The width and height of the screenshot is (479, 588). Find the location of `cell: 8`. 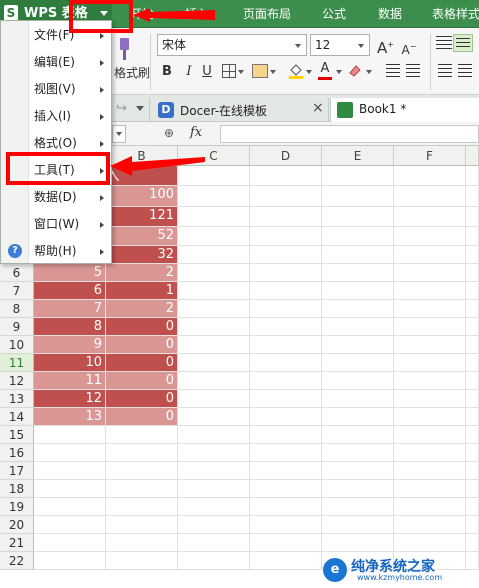

cell: 8 is located at coordinates (70, 327).